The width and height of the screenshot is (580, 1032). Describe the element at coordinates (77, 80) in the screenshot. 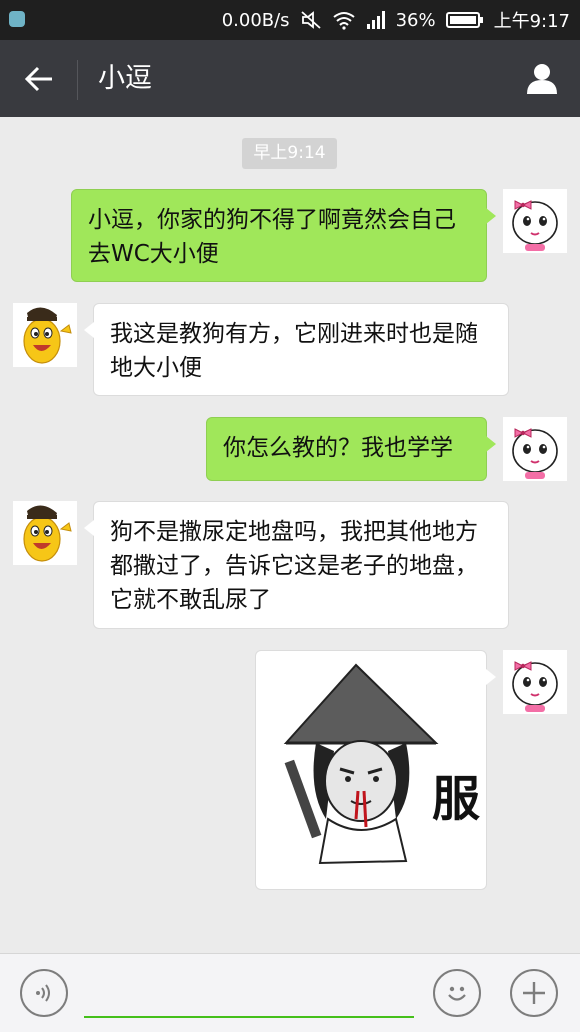

I see `header-divider` at that location.